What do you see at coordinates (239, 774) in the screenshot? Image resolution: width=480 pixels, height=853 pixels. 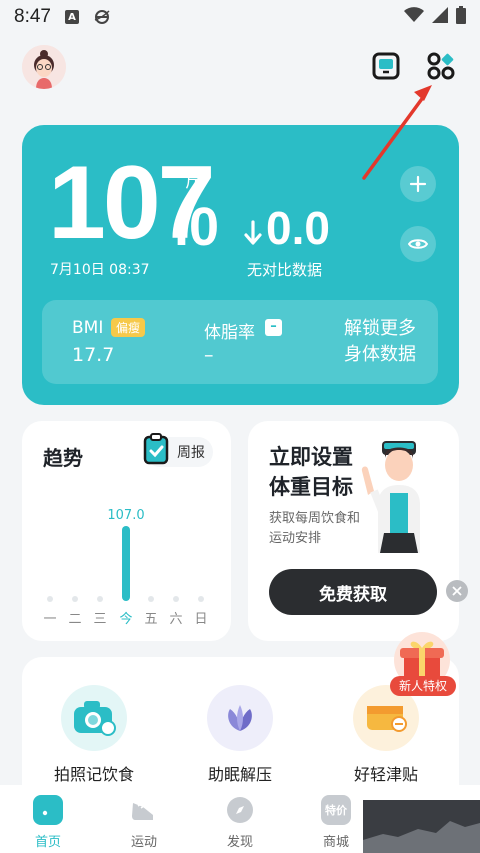 I see `feature-label: 助眠解压` at bounding box center [239, 774].